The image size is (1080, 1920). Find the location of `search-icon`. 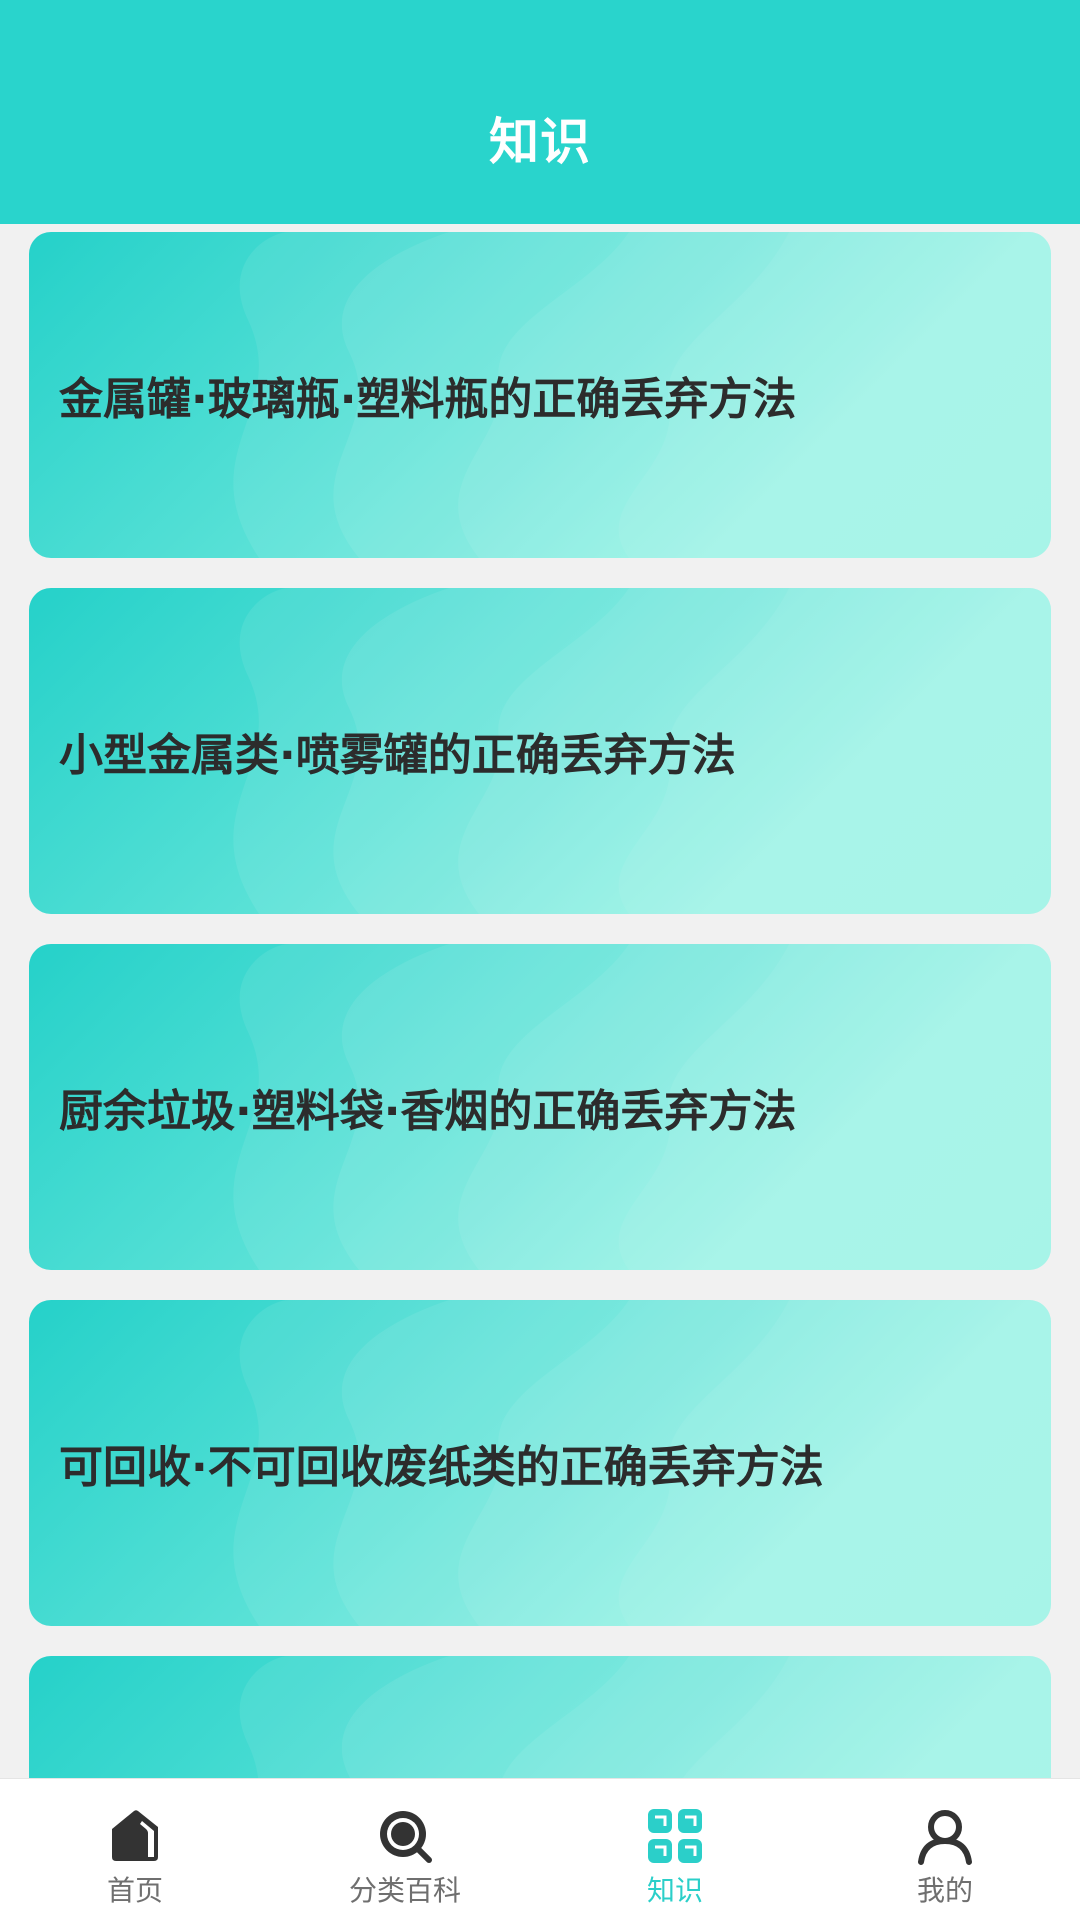

search-icon is located at coordinates (406, 1837).